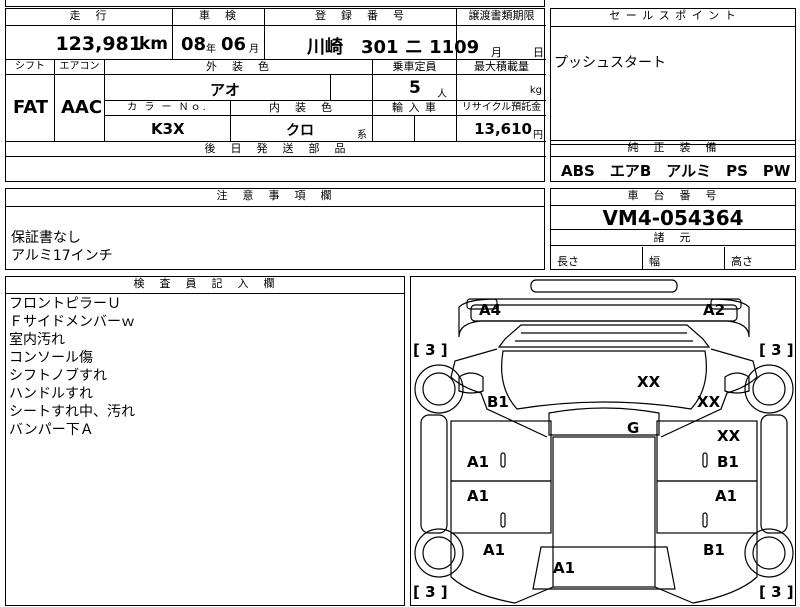 Image resolution: width=800 pixels, height=607 pixels. What do you see at coordinates (501, 67) in the screenshot?
I see `max-load-label: 最大積載量` at bounding box center [501, 67].